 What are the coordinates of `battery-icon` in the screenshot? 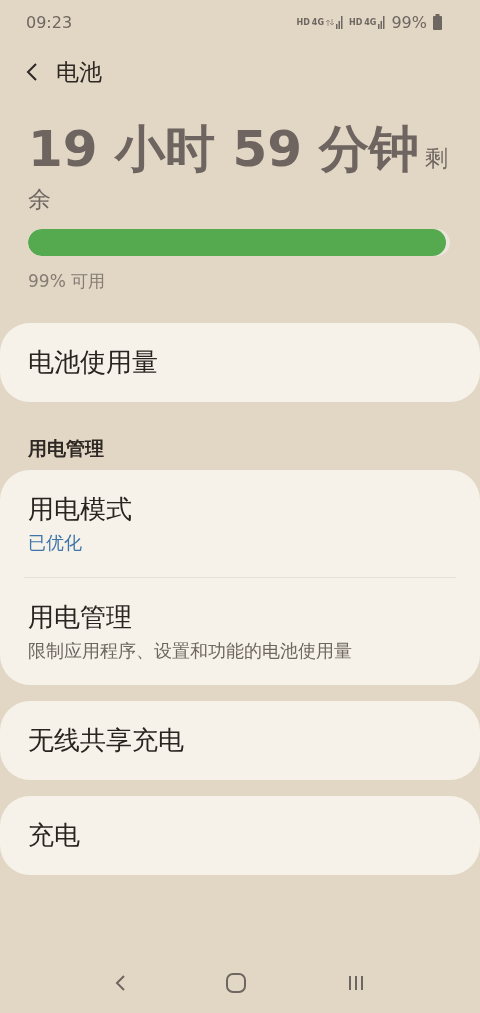 It's located at (437, 22).